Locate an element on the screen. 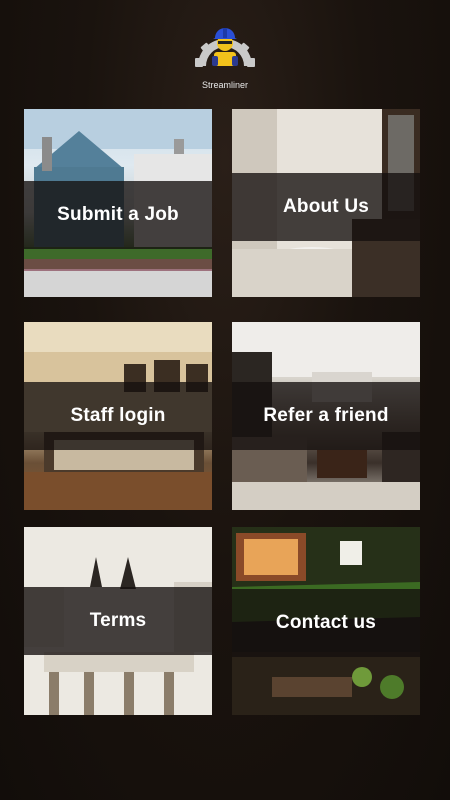  tile-label: Submit a Job is located at coordinates (118, 214).